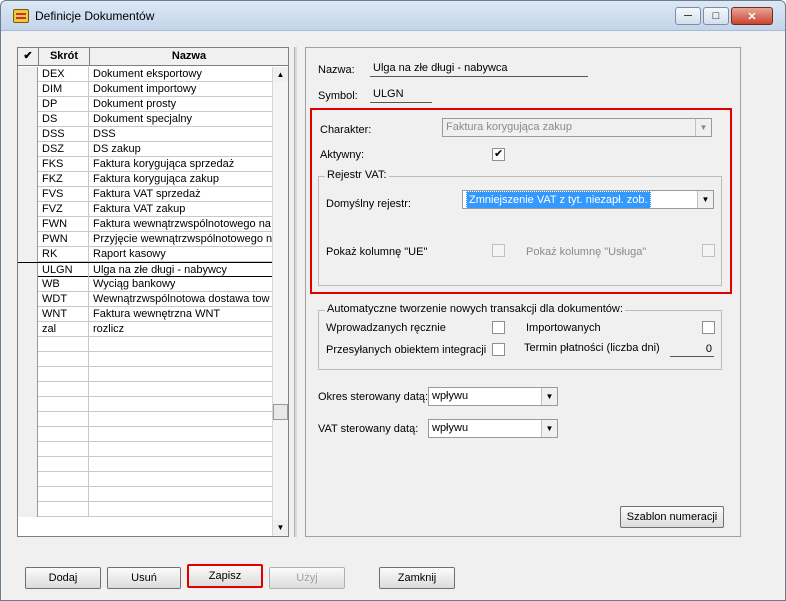 The height and width of the screenshot is (601, 786). I want to click on table-row: WB Wyciąg bankowy, so click(145, 284).